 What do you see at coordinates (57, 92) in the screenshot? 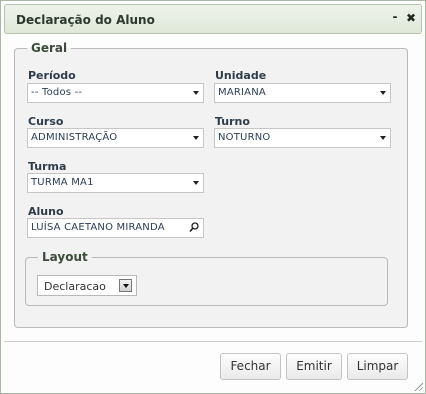
I see `periodo-value: -- Todos --` at bounding box center [57, 92].